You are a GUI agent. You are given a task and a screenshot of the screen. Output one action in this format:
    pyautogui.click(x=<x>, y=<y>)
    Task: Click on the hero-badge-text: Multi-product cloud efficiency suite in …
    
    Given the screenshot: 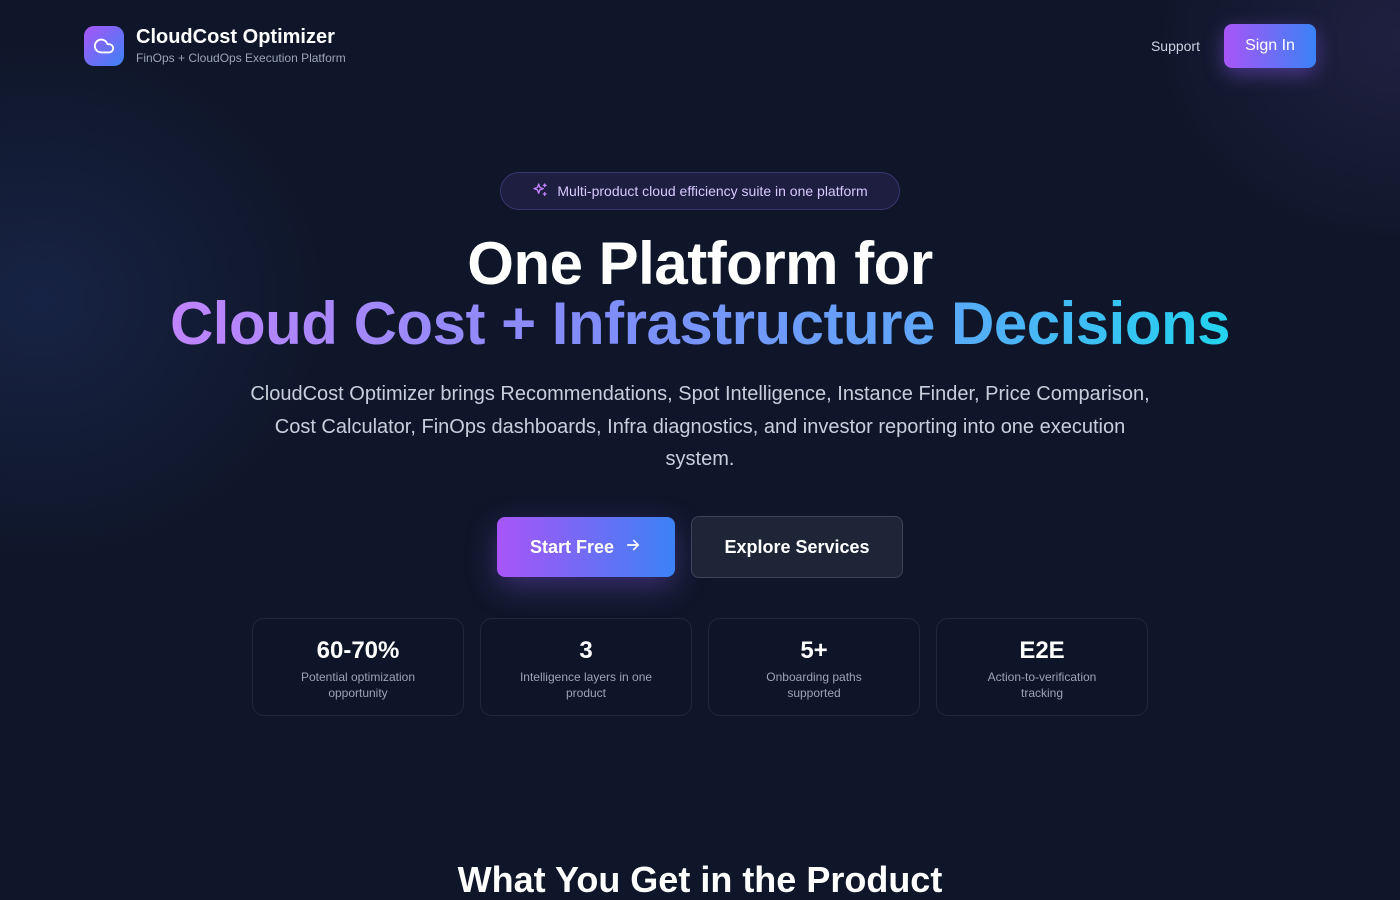 What is the action you would take?
    pyautogui.click(x=712, y=191)
    